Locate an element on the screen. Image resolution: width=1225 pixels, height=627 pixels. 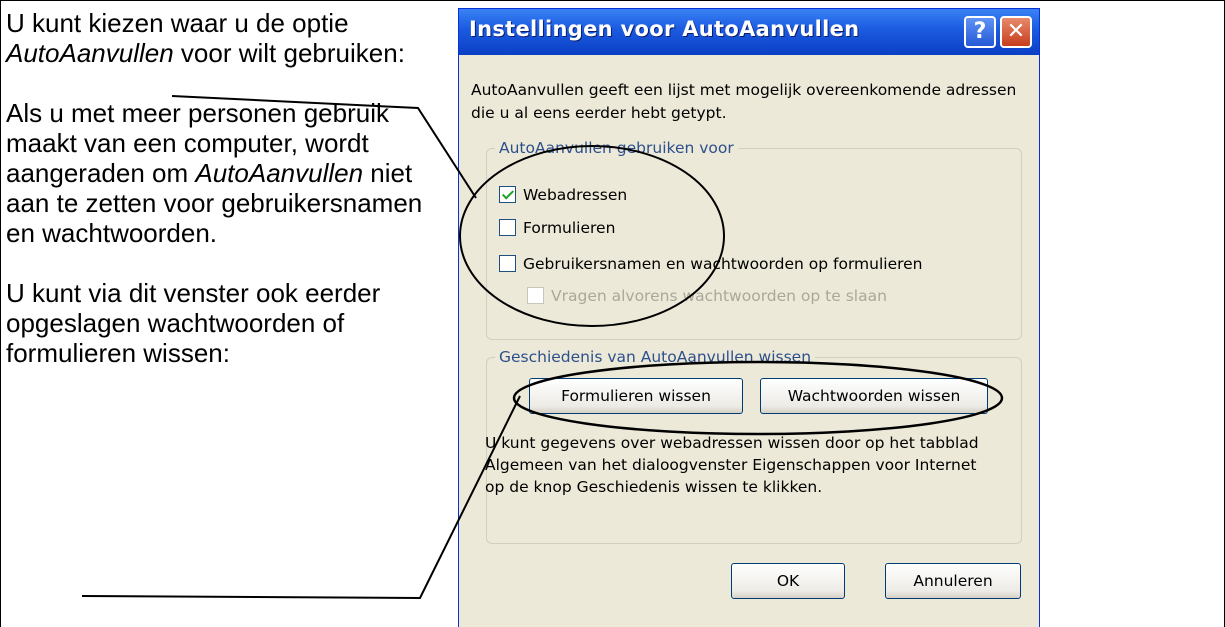
buttons-highlight-ellipse is located at coordinates (758, 398).